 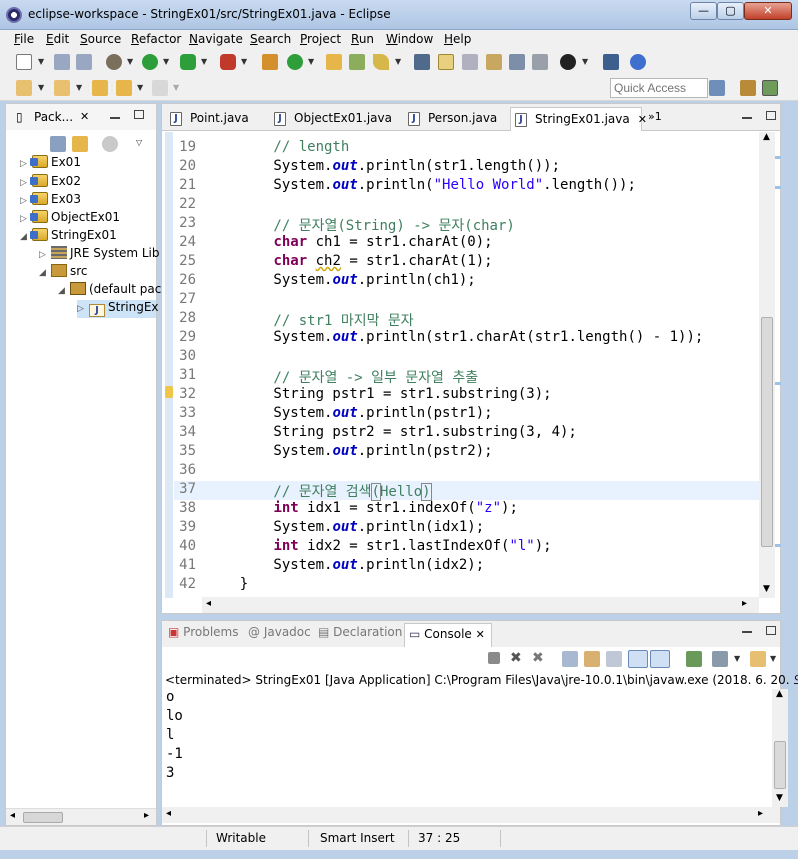 I want to click on clear-console-icon, so click(x=570, y=659).